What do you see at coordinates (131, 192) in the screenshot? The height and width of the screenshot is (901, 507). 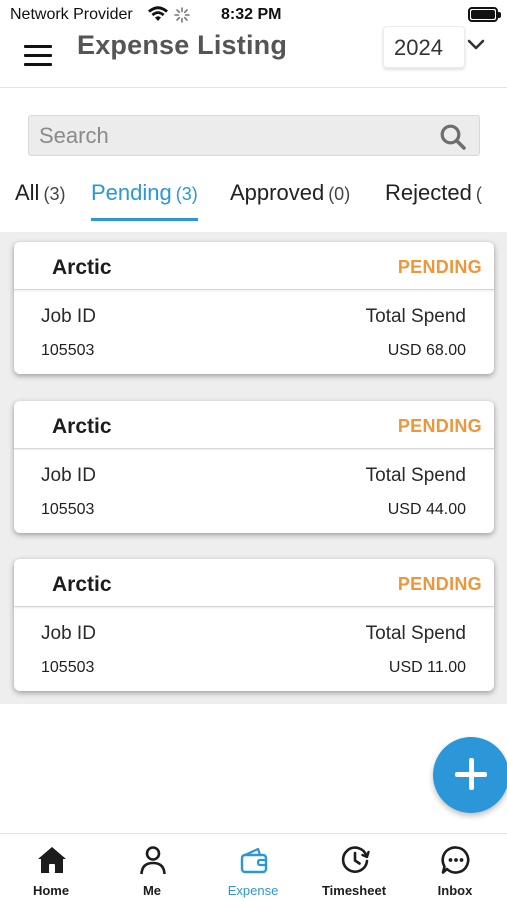 I see `tab-pending-label: Pending` at bounding box center [131, 192].